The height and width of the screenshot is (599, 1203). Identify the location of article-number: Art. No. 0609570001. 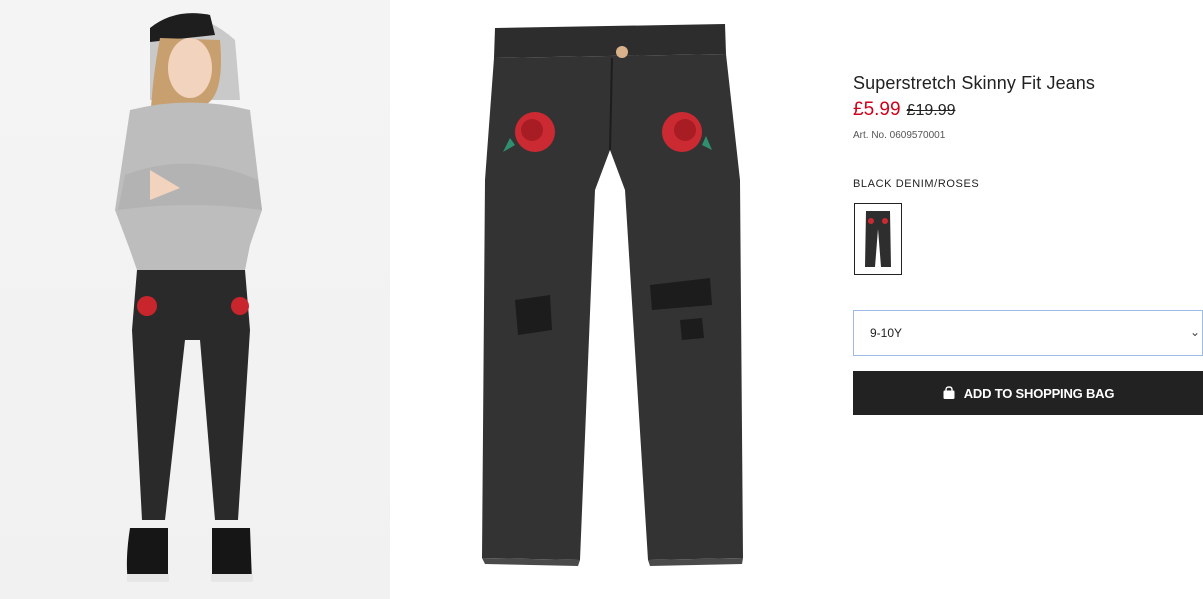
(899, 135).